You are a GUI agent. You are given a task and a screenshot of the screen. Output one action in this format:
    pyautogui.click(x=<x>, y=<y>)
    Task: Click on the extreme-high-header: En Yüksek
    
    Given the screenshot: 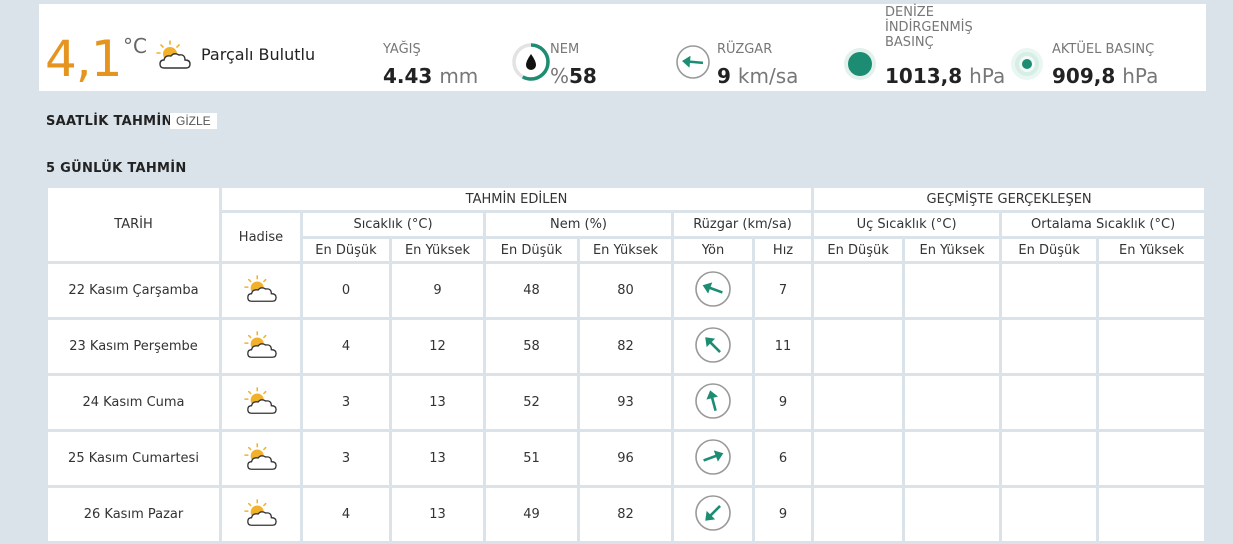 What is the action you would take?
    pyautogui.click(x=952, y=250)
    